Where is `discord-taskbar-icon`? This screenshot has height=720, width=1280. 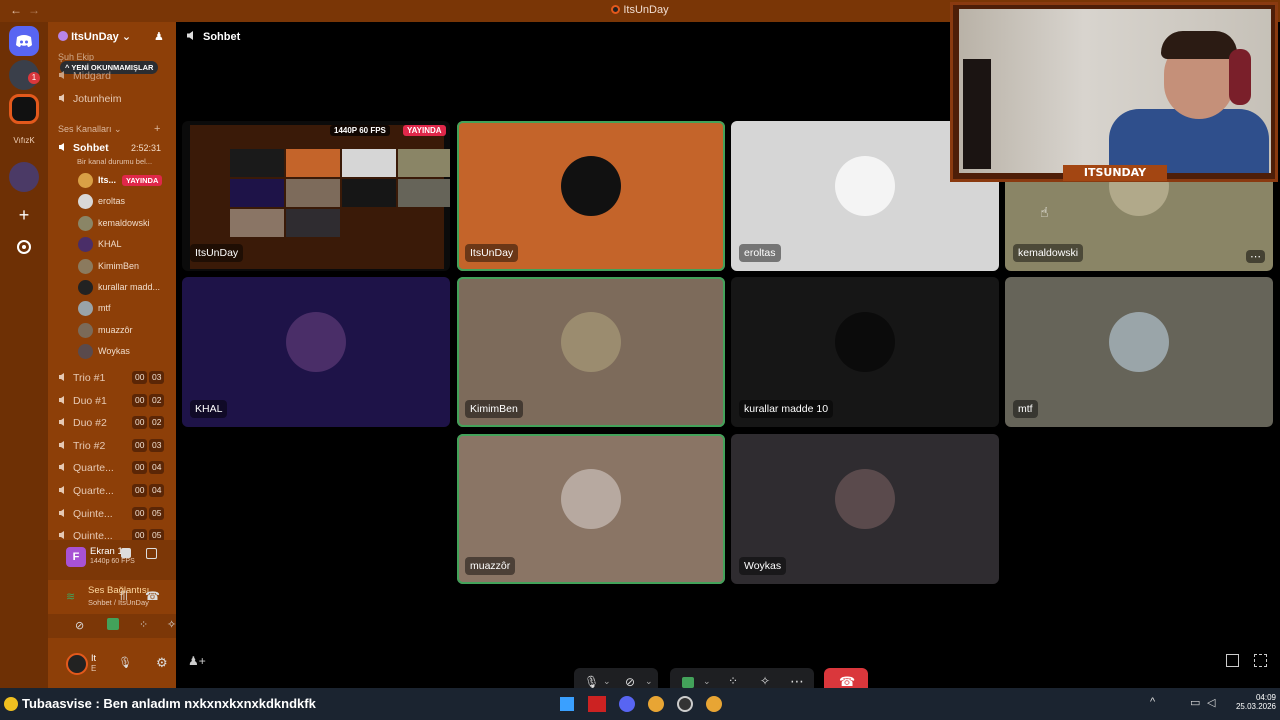 discord-taskbar-icon is located at coordinates (627, 704).